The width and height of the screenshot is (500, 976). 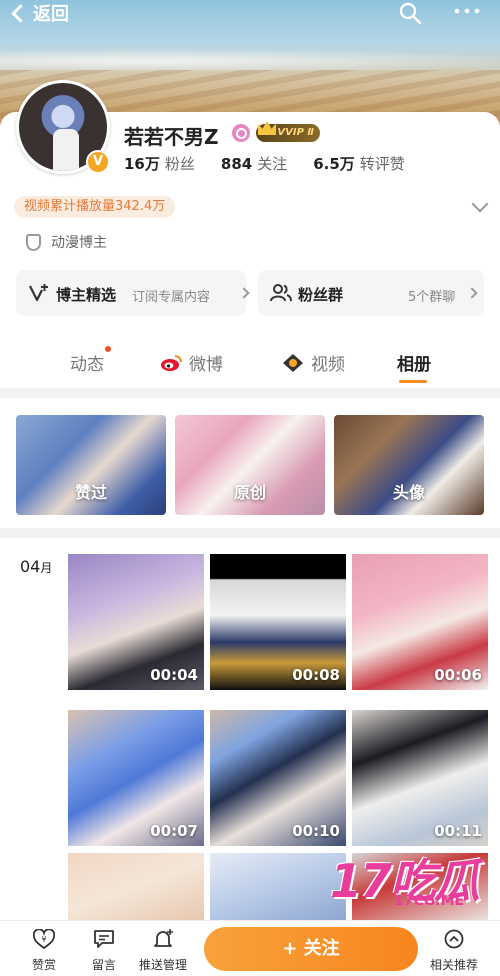 I want to click on video-duration: 00:04, so click(x=174, y=675).